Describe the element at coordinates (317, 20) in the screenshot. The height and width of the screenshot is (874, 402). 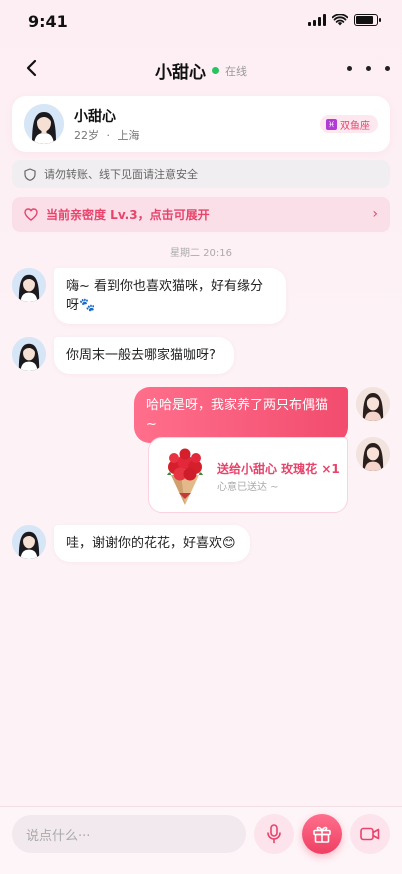
I see `signal-icon` at that location.